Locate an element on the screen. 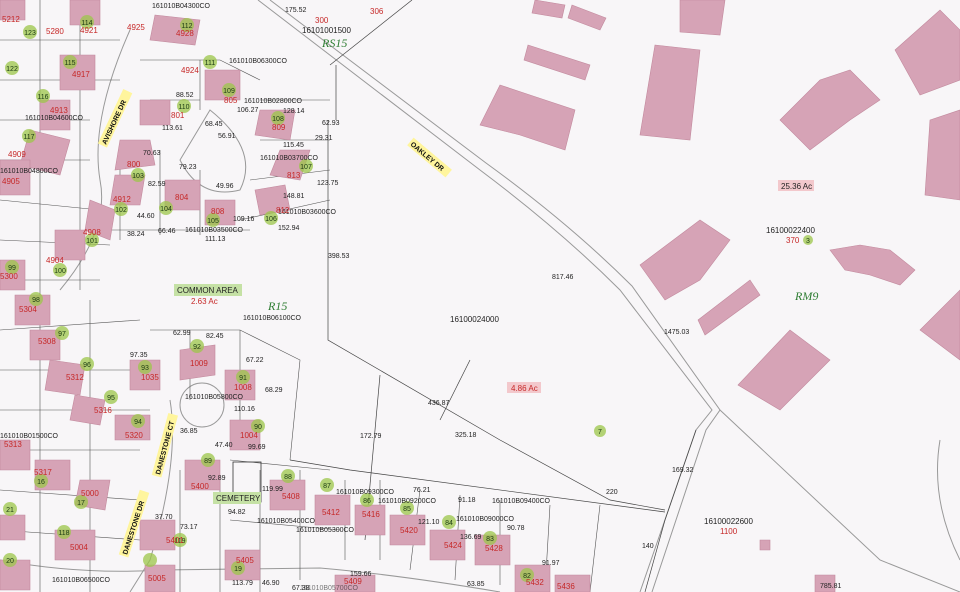  dim-label: 148.81 is located at coordinates (294, 196).